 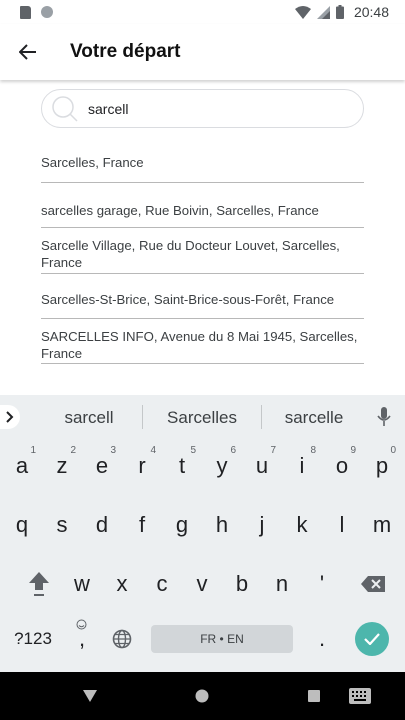 I want to click on key-label: i, so click(x=302, y=465).